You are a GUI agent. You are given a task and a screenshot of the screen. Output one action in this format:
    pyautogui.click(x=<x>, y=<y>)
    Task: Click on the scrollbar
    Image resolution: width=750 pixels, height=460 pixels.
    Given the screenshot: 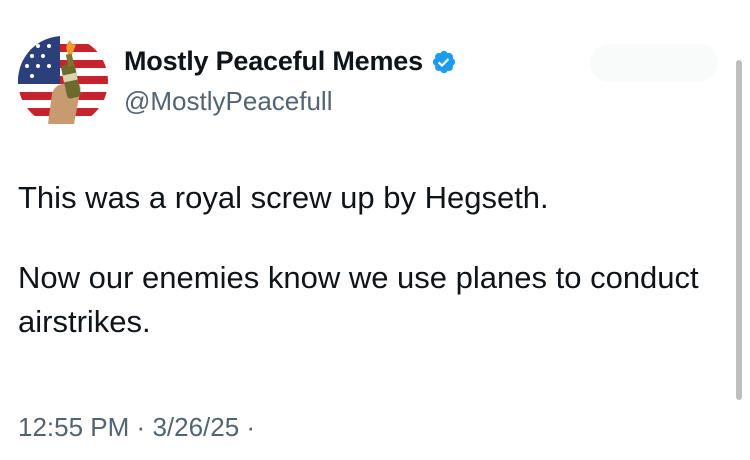 What is the action you would take?
    pyautogui.click(x=739, y=230)
    